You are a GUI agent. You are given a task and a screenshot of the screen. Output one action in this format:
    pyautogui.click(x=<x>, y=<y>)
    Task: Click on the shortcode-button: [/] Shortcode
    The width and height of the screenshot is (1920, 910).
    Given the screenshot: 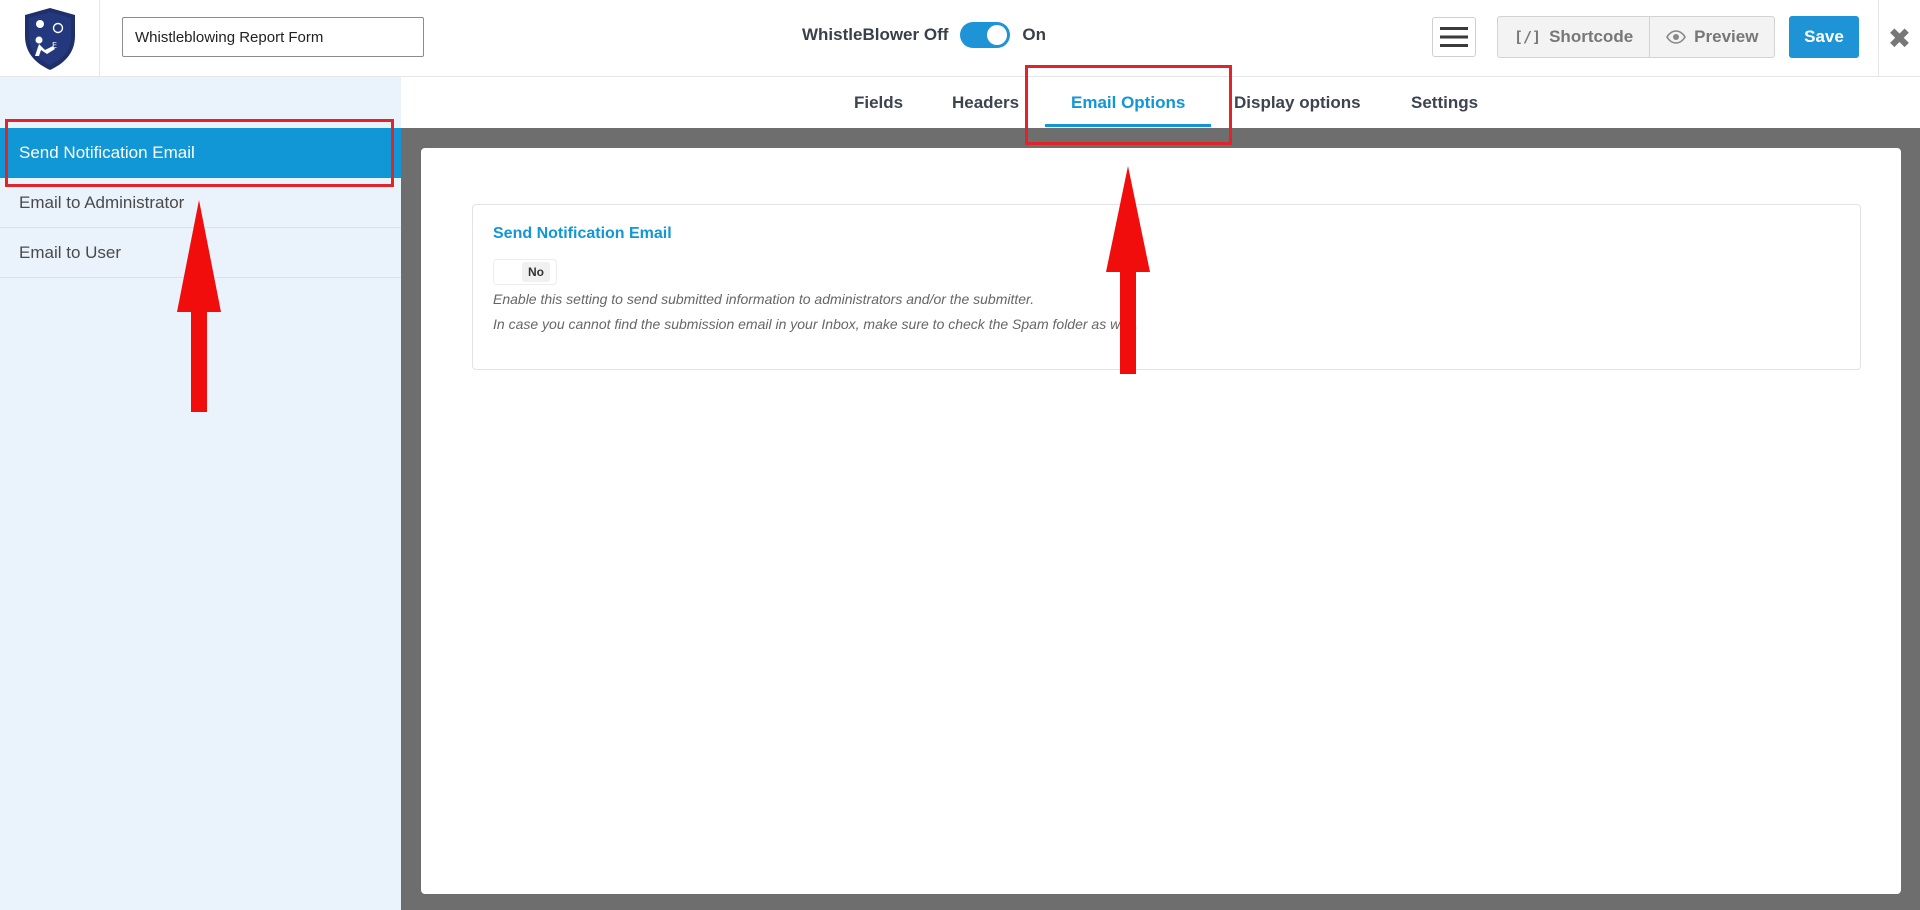 What is the action you would take?
    pyautogui.click(x=1573, y=37)
    